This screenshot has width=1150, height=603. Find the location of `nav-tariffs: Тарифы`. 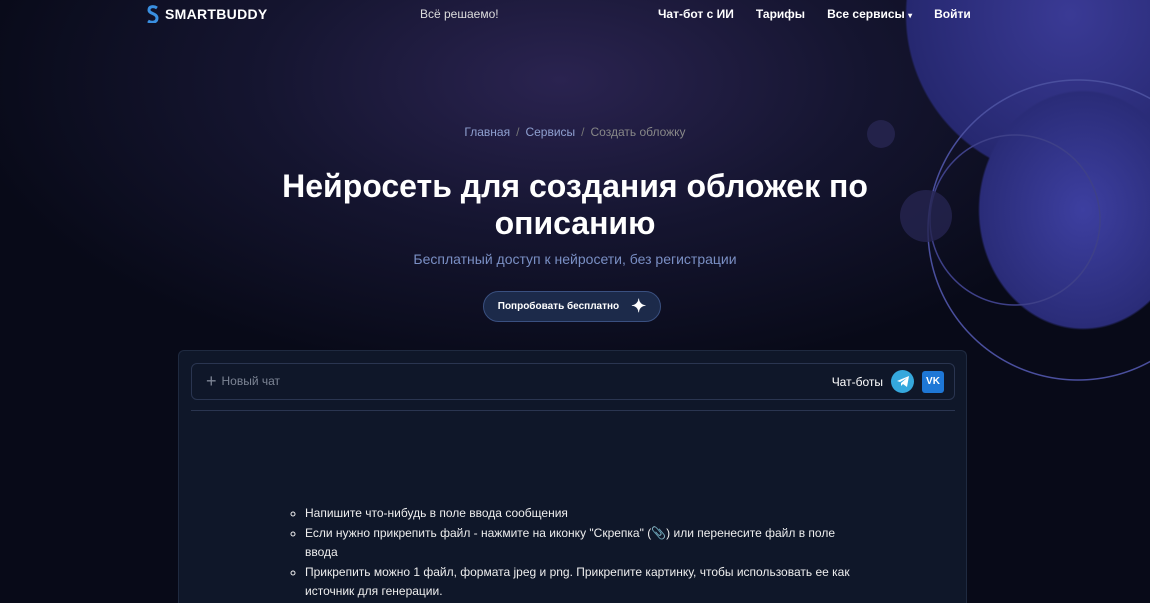

nav-tariffs: Тарифы is located at coordinates (780, 14).